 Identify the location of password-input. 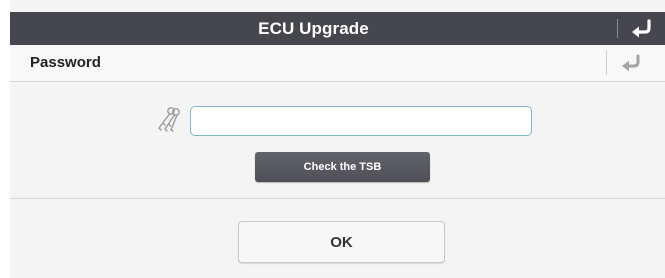
(361, 121).